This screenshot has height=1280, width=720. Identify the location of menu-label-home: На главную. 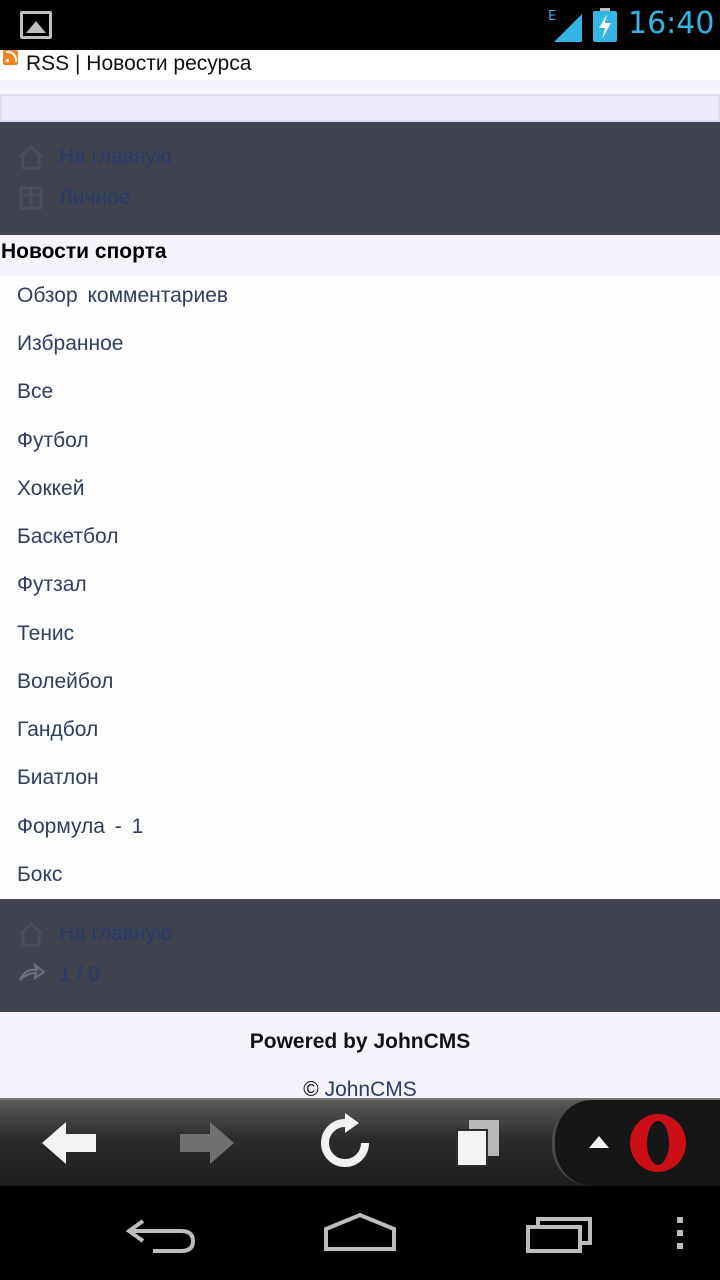
(115, 156).